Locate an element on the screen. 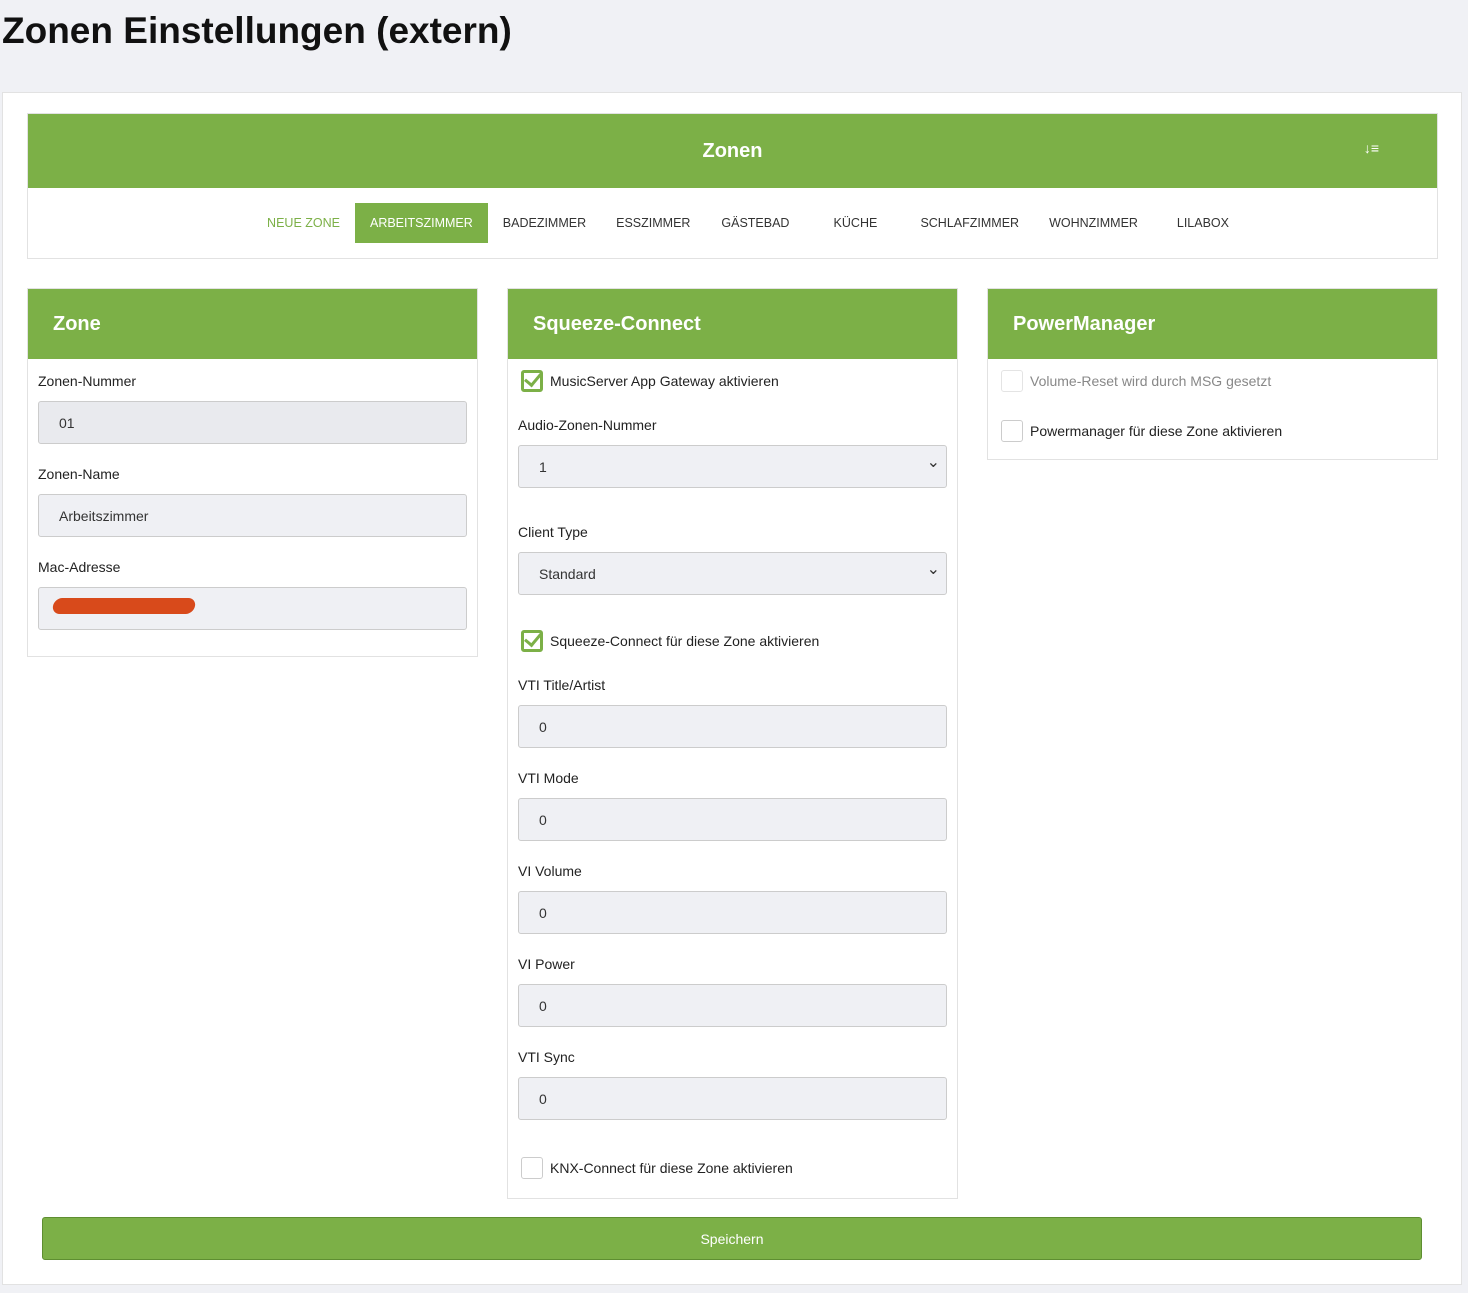  vti-title-label: VTI Title/Artist is located at coordinates (562, 685).